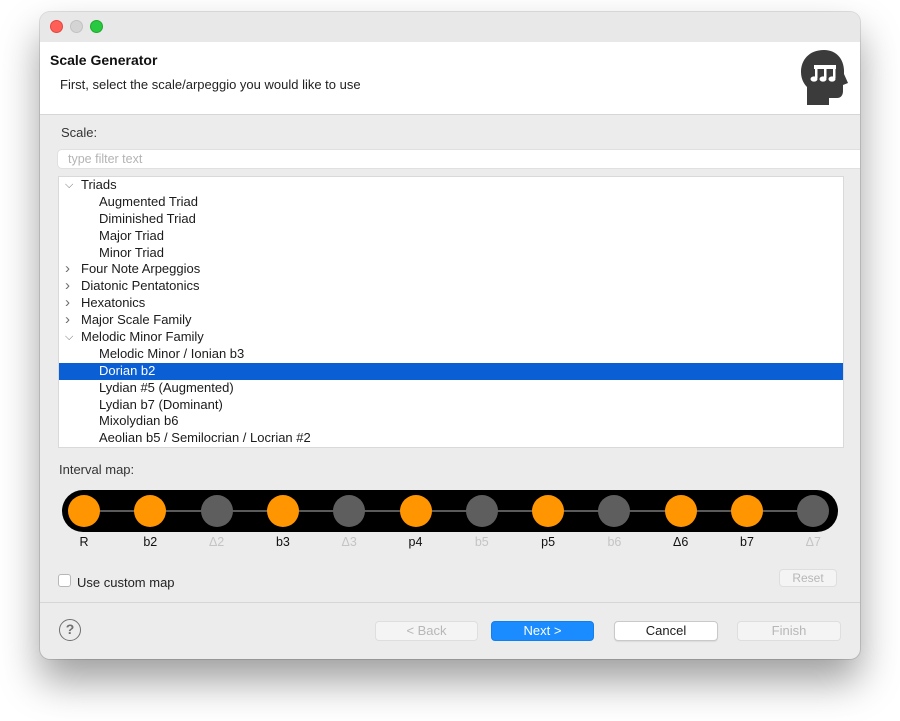 The image size is (900, 721). I want to click on interval-label: p4, so click(415, 542).